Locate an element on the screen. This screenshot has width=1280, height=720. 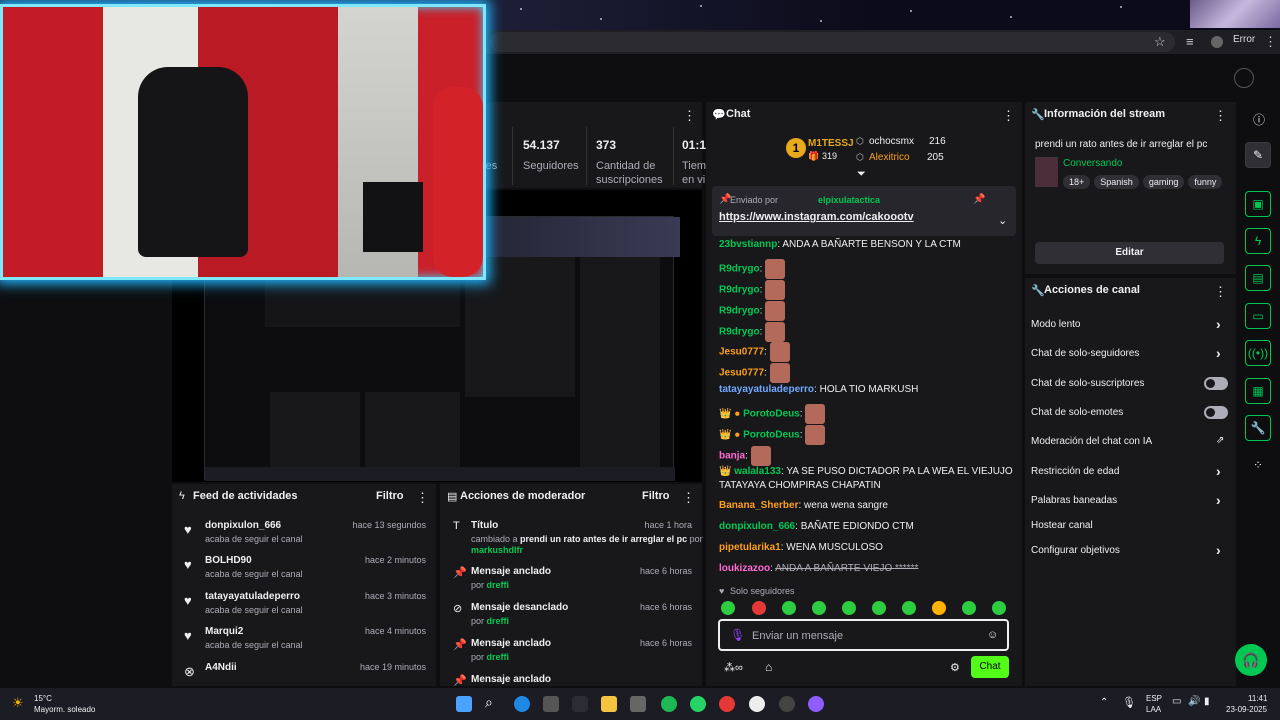
whatsapp-icon is located at coordinates (698, 704).